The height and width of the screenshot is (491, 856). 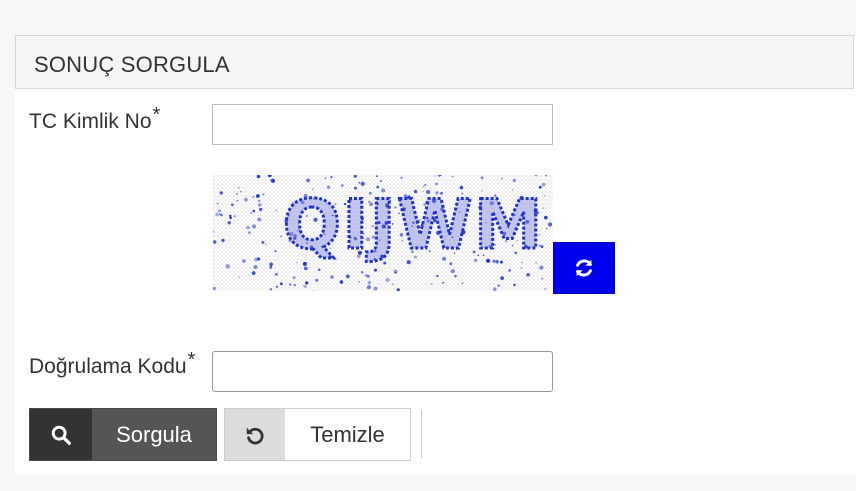 What do you see at coordinates (90, 121) in the screenshot?
I see `tc-label-text: TC Kimlik No` at bounding box center [90, 121].